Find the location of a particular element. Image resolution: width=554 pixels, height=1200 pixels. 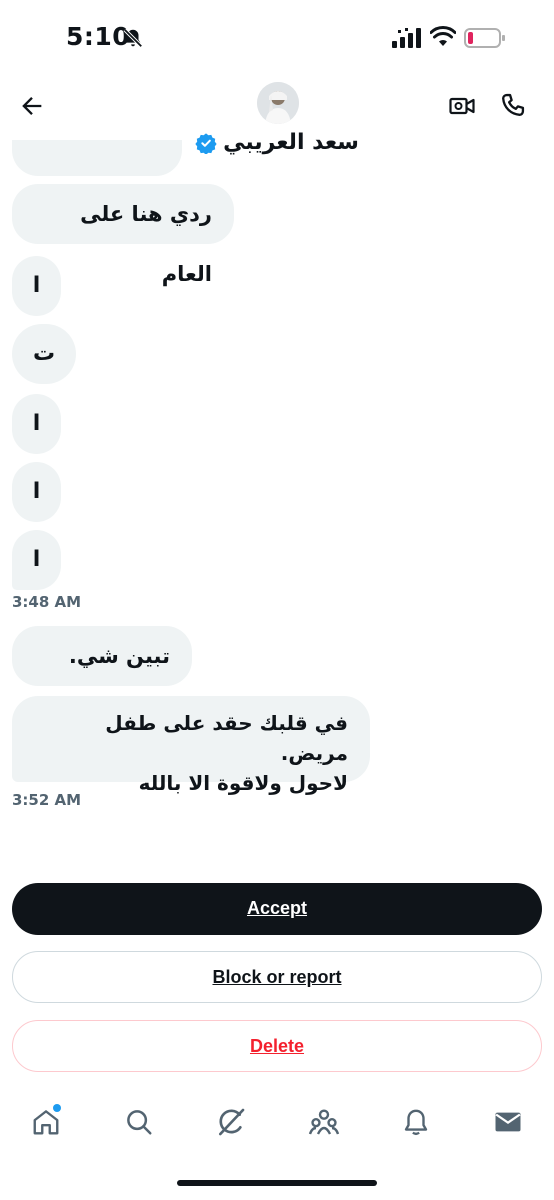

cellular-signal-icon is located at coordinates (406, 38).